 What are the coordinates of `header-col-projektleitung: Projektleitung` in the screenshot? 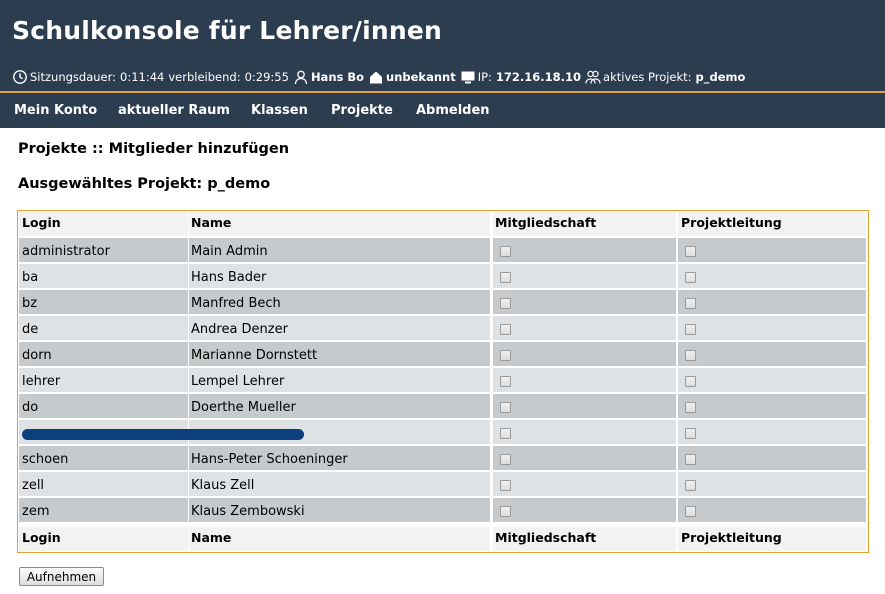 It's located at (731, 222).